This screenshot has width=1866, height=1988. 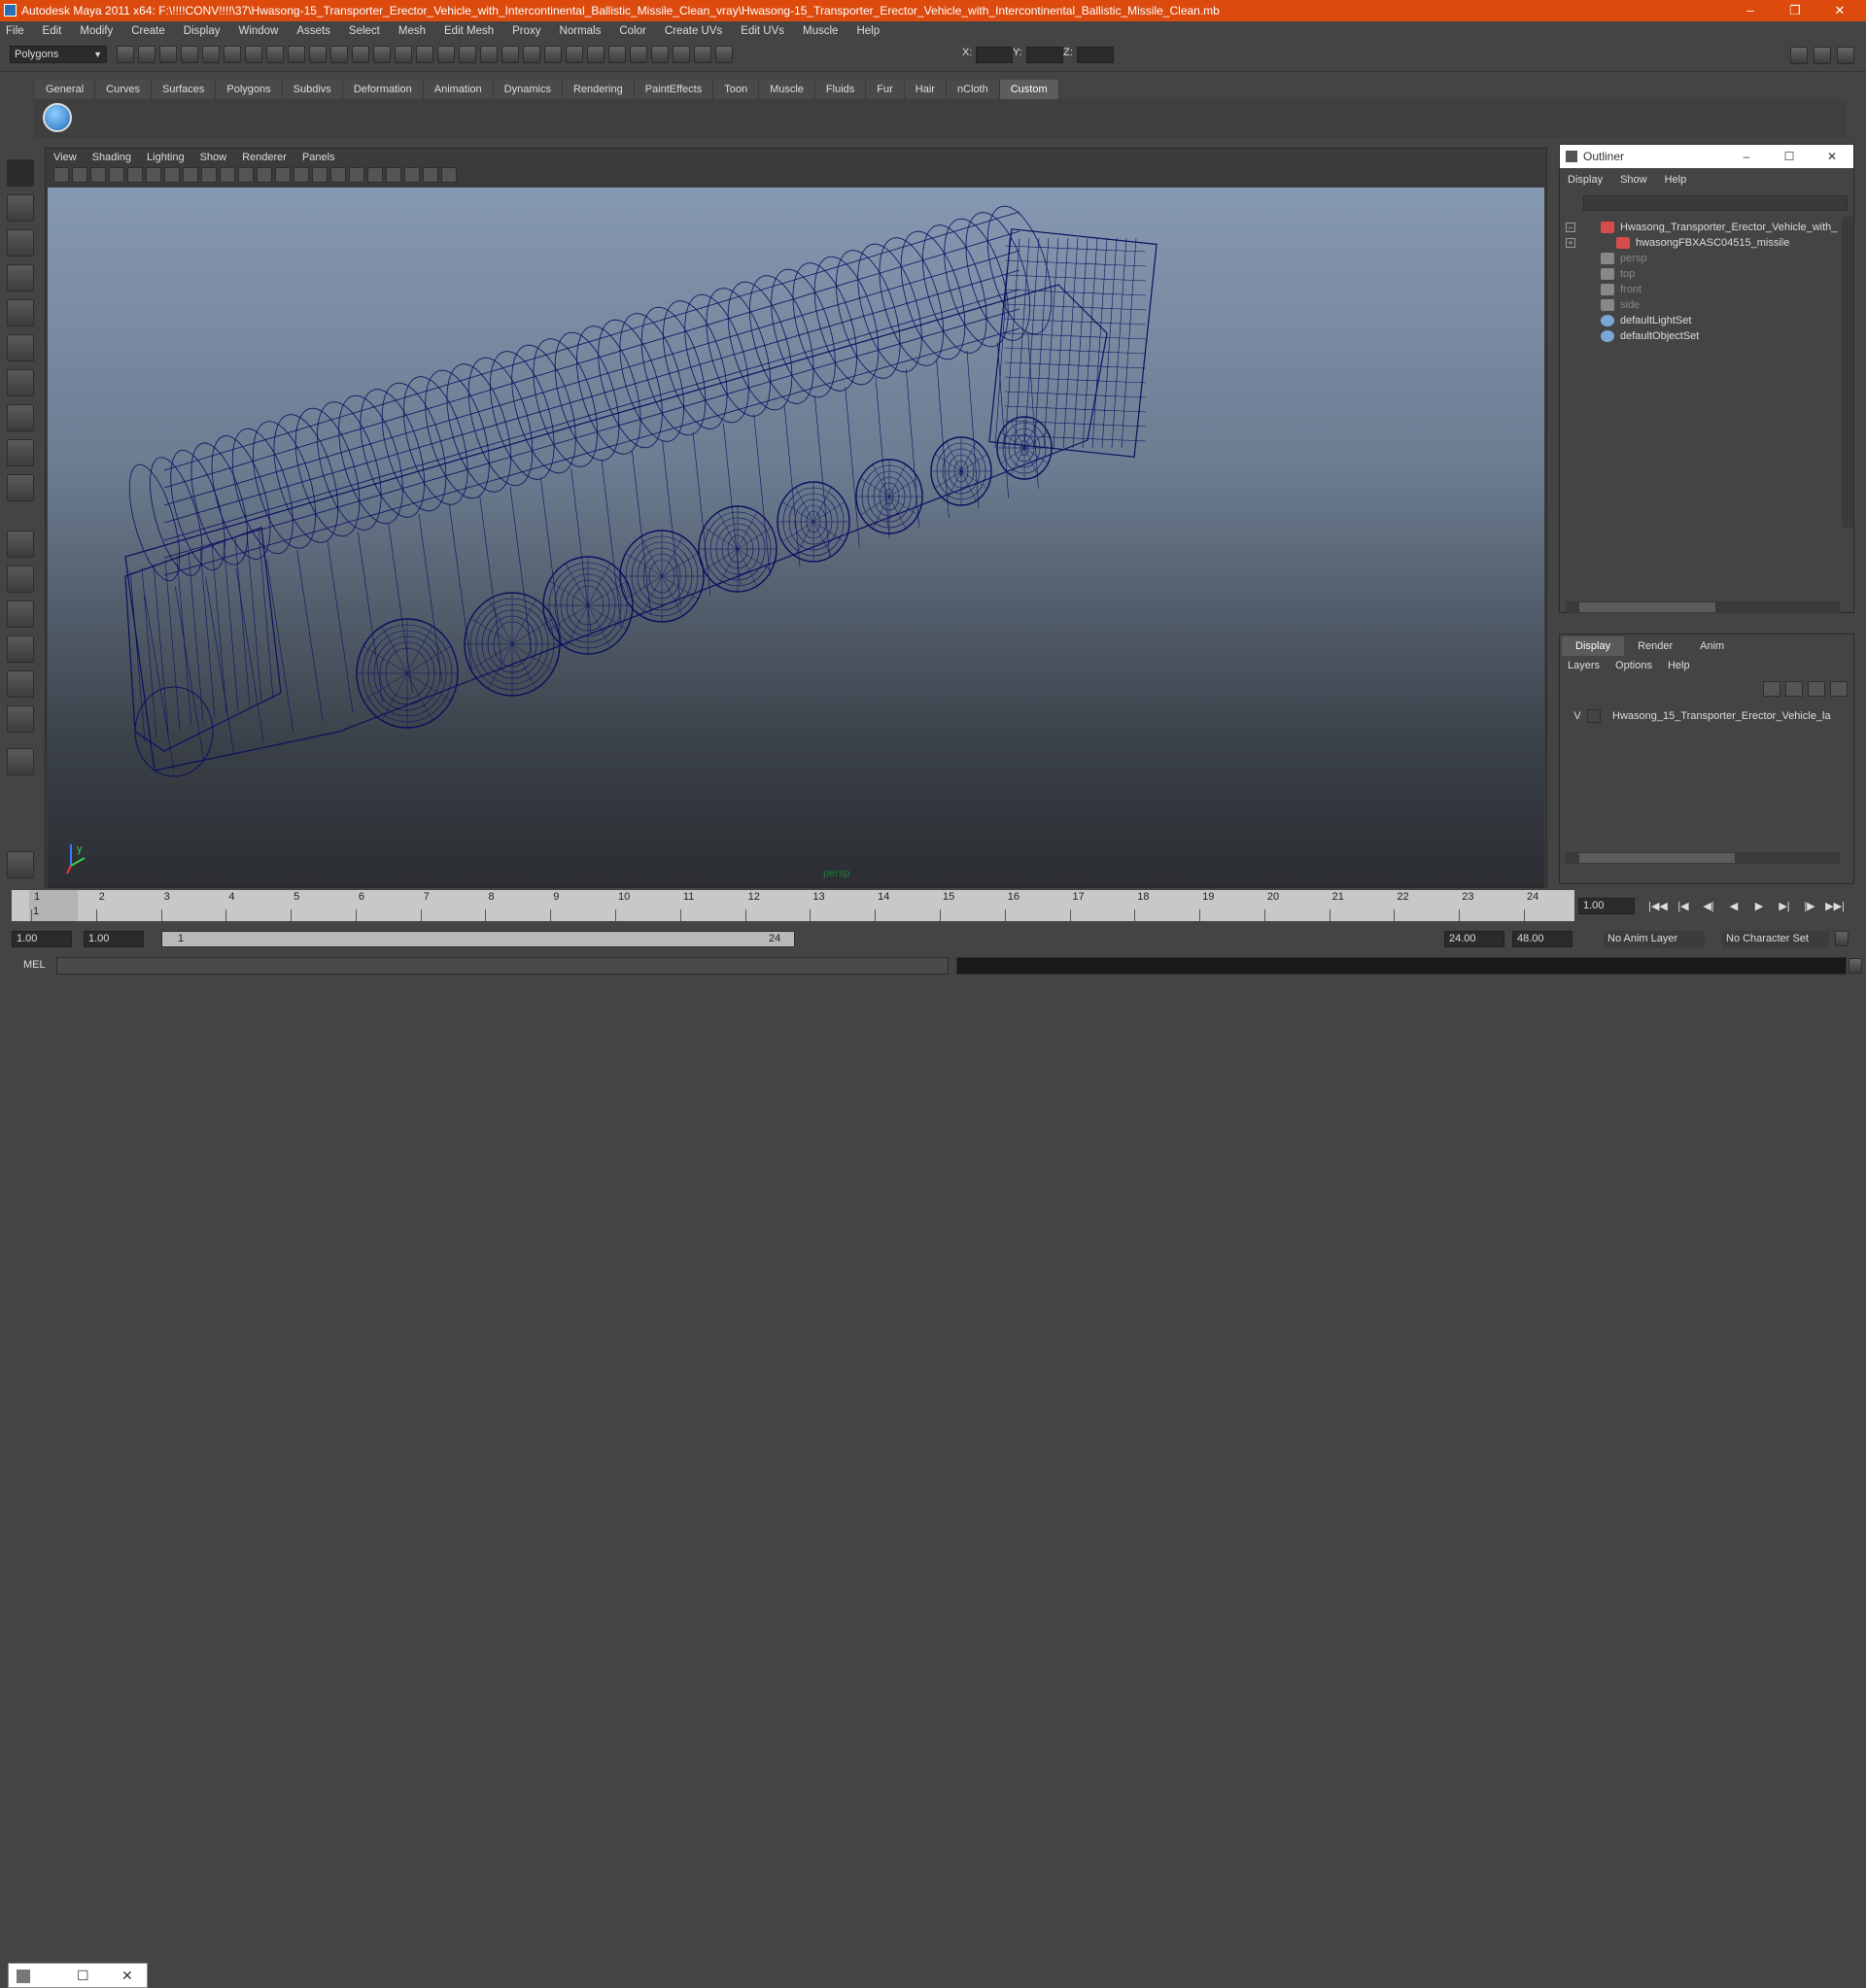 I want to click on mel-input, so click(x=502, y=966).